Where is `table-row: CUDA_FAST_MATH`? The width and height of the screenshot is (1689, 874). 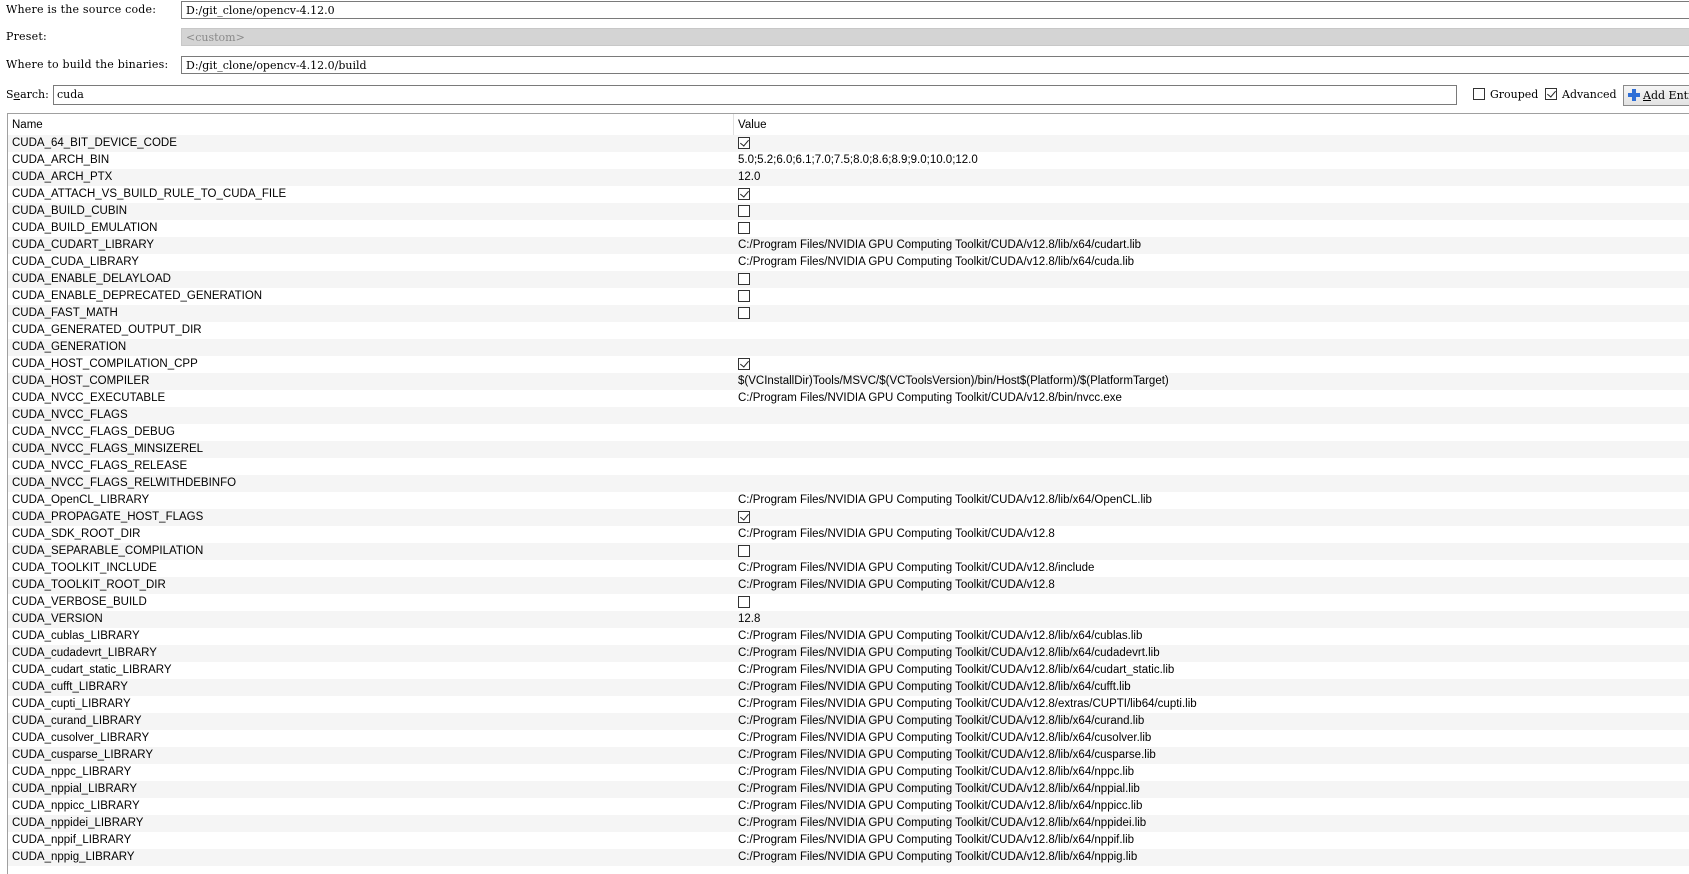 table-row: CUDA_FAST_MATH is located at coordinates (848, 313).